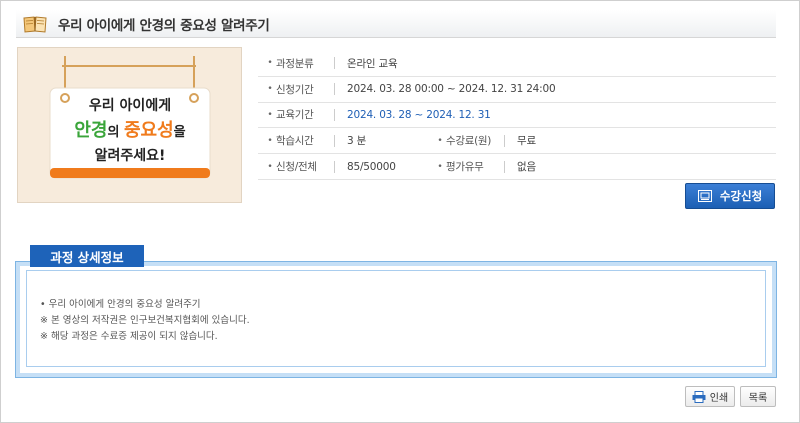 Image resolution: width=800 pixels, height=423 pixels. I want to click on fee-cell: • 수강료(원) 무료, so click(482, 140).